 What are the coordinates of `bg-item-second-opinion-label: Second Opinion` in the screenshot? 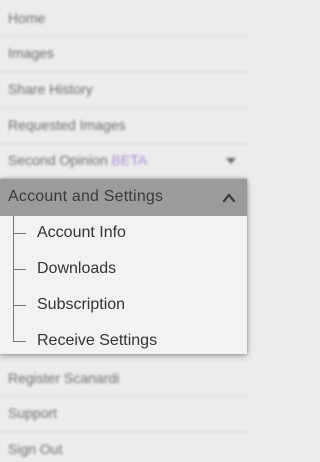 It's located at (58, 160).